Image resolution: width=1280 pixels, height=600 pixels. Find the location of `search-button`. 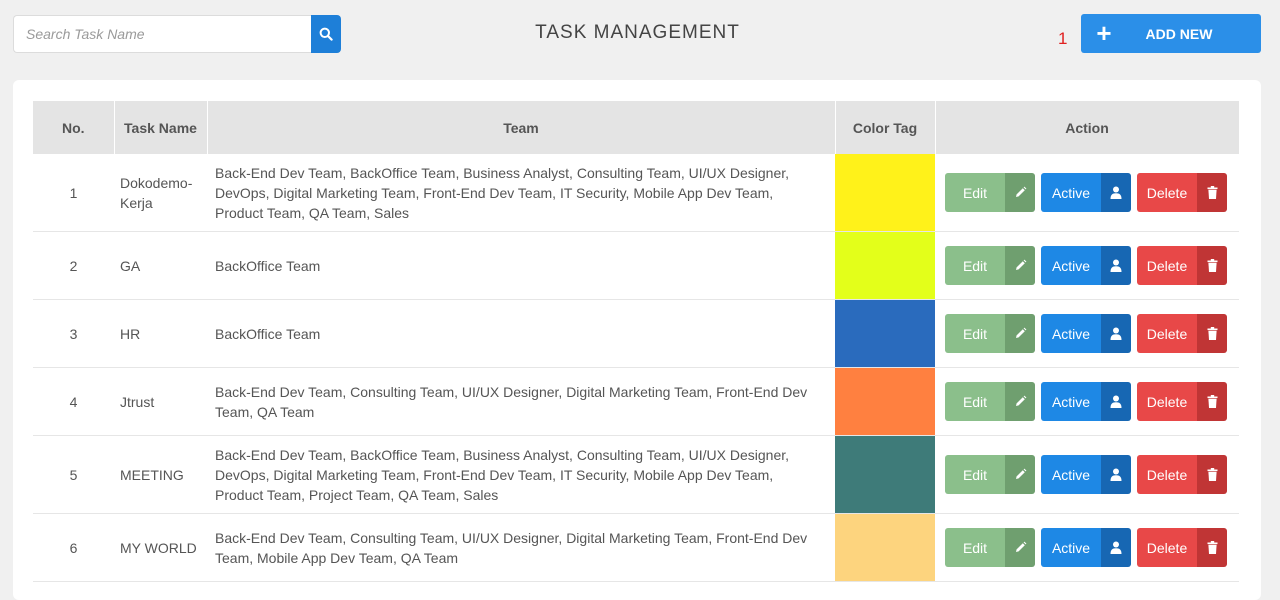

search-button is located at coordinates (326, 34).